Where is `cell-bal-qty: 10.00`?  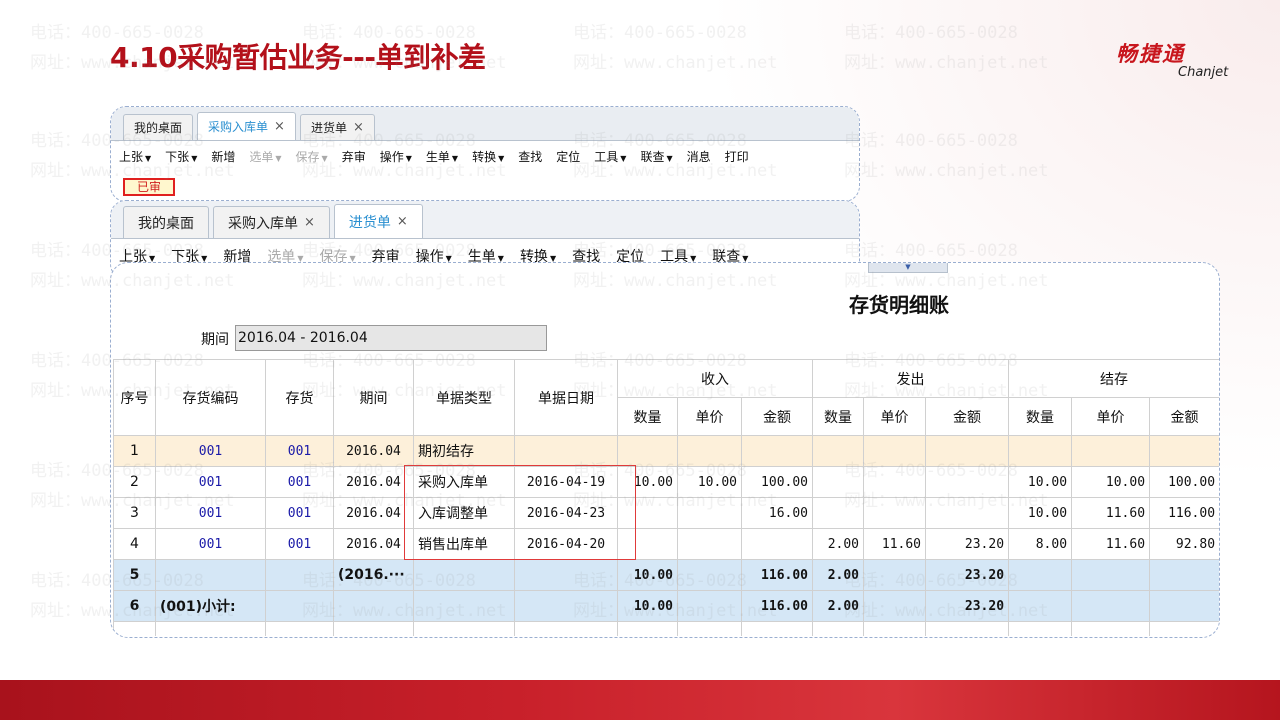
cell-bal-qty: 10.00 is located at coordinates (1040, 482).